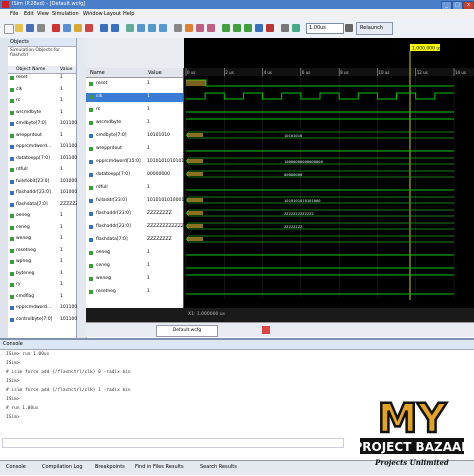  What do you see at coordinates (18, 284) in the screenshot?
I see `object-name: ry` at bounding box center [18, 284].